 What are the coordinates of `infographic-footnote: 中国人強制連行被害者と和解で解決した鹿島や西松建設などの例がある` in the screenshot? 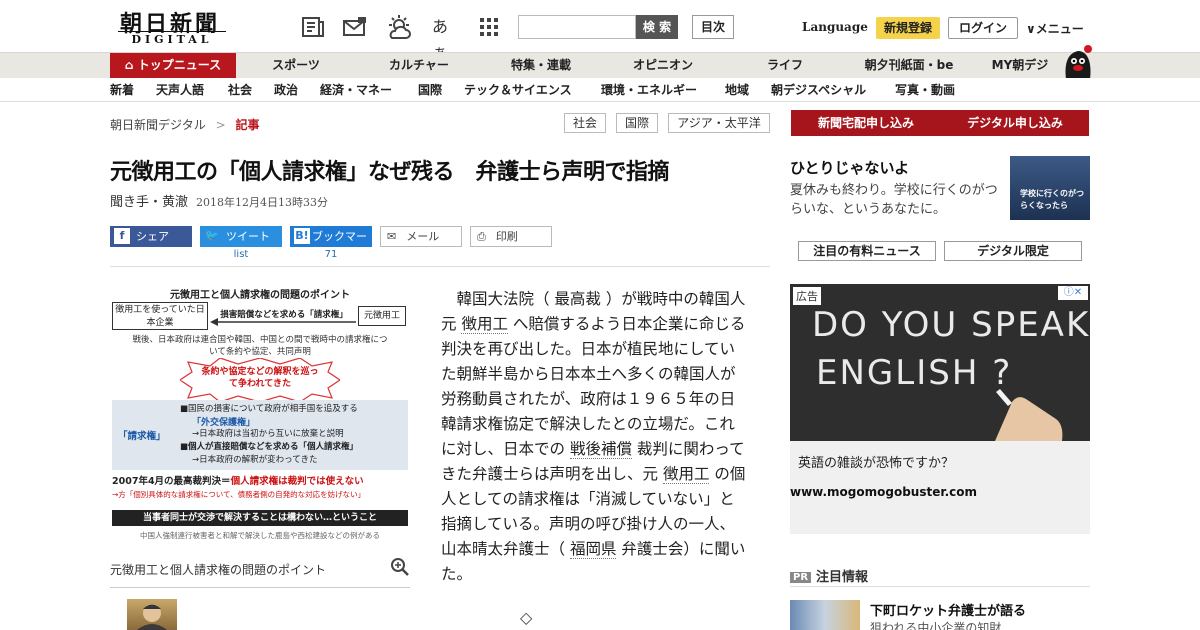 It's located at (260, 535).